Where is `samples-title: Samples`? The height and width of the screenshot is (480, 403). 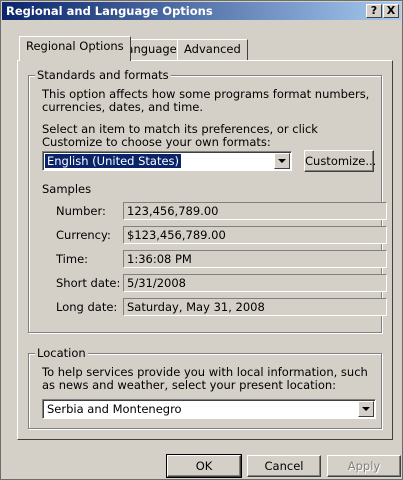
samples-title: Samples is located at coordinates (67, 189).